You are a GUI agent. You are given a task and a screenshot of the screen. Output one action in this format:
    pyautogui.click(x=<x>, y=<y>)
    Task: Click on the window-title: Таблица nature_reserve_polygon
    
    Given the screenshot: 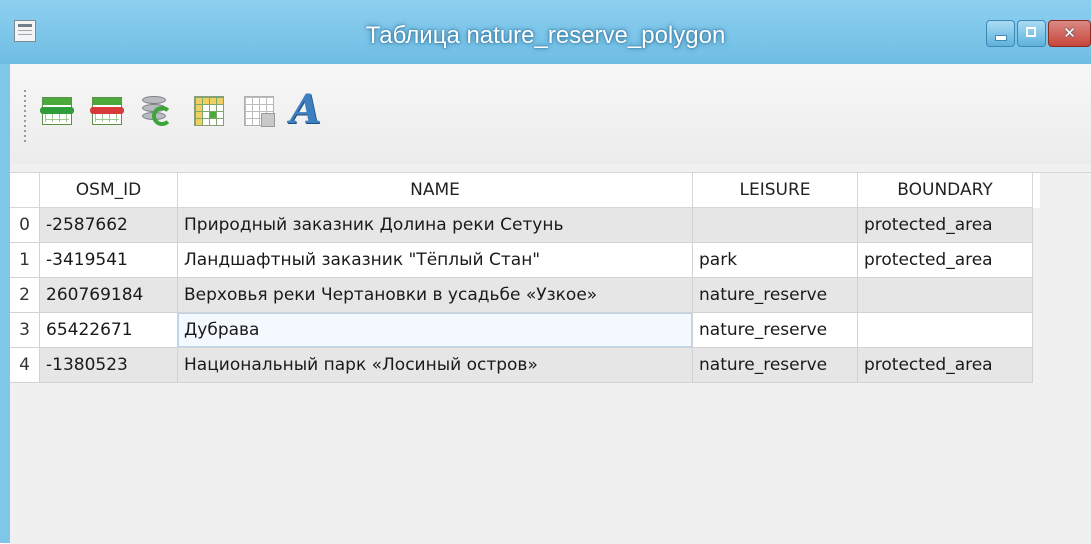 What is the action you would take?
    pyautogui.click(x=545, y=35)
    